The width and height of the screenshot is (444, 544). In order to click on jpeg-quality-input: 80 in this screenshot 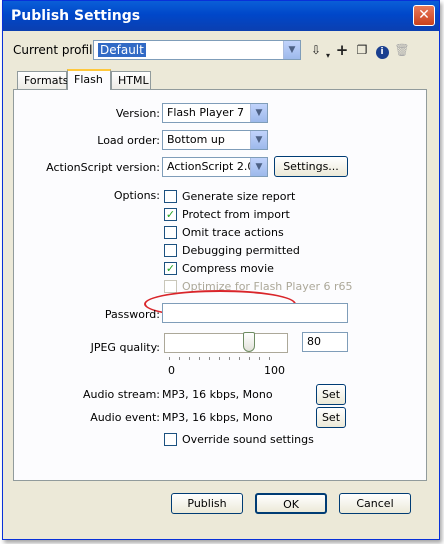, I will do `click(325, 342)`.